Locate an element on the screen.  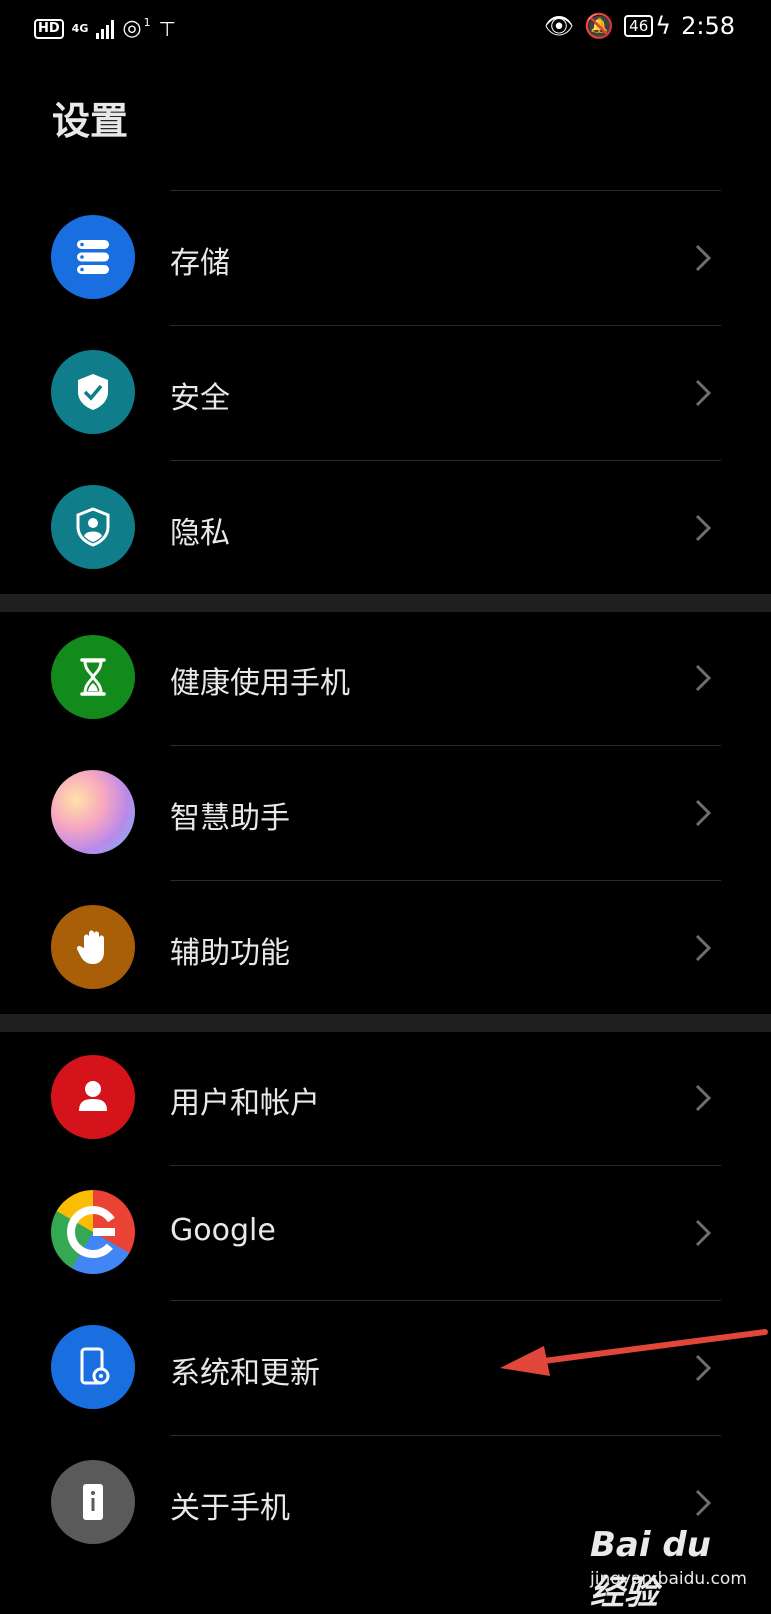
settings-item-label: 用户和帐户 is located at coordinates (245, 1103).